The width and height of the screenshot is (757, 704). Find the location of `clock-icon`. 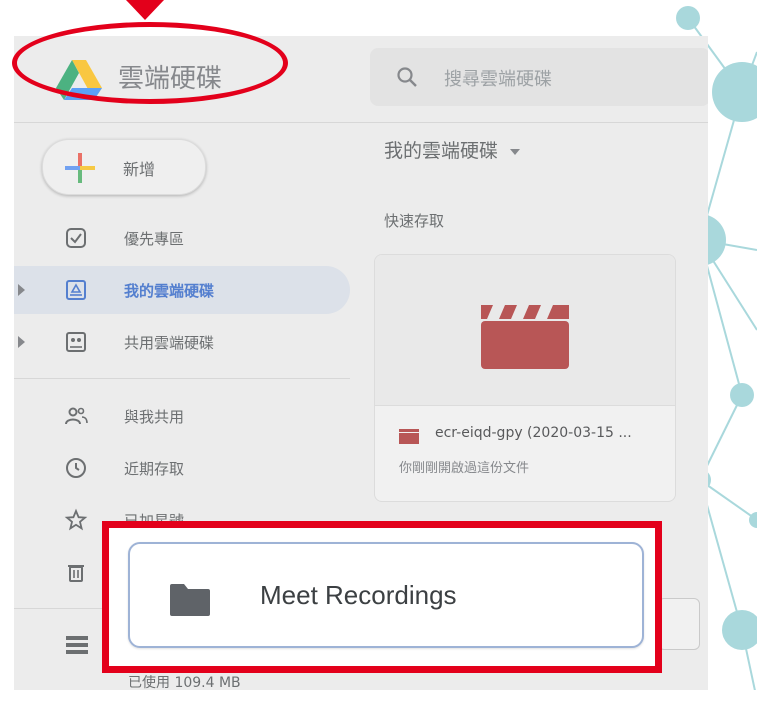

clock-icon is located at coordinates (76, 468).